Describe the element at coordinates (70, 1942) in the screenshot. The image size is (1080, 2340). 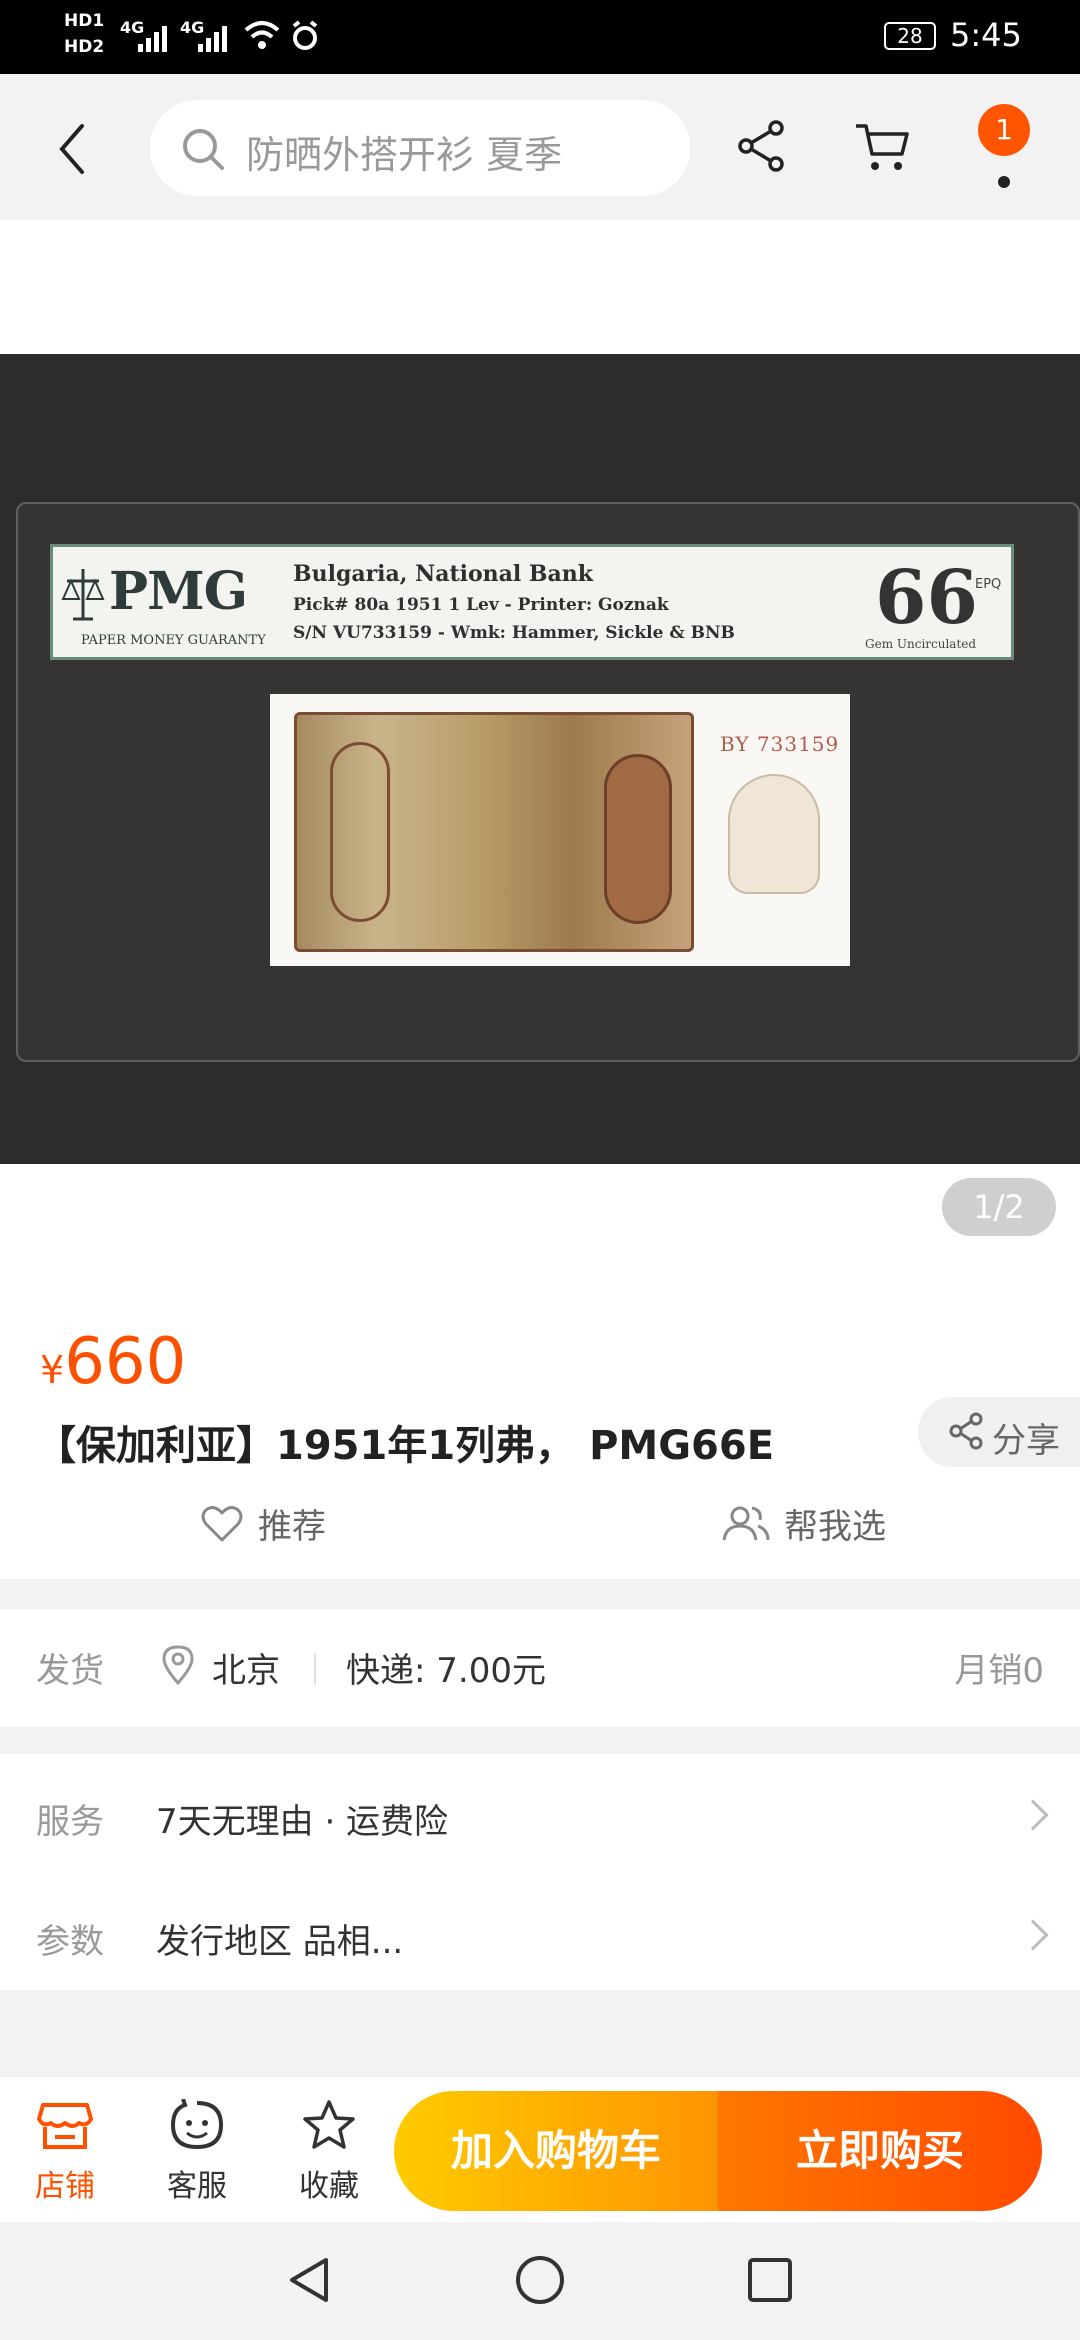
I see `params-label: 参数` at that location.